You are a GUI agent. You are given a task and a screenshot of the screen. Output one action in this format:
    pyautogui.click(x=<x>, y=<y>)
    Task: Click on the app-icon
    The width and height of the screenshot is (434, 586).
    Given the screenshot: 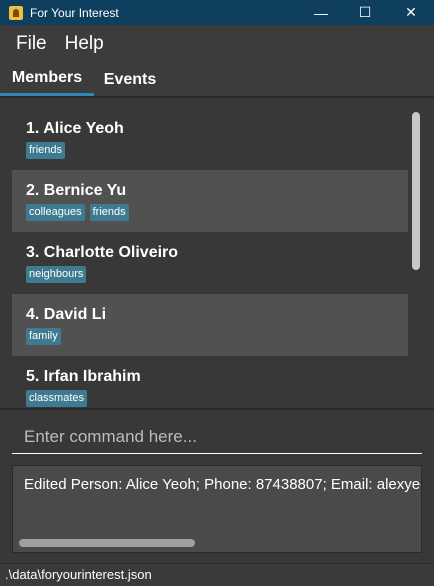 What is the action you would take?
    pyautogui.click(x=16, y=12)
    